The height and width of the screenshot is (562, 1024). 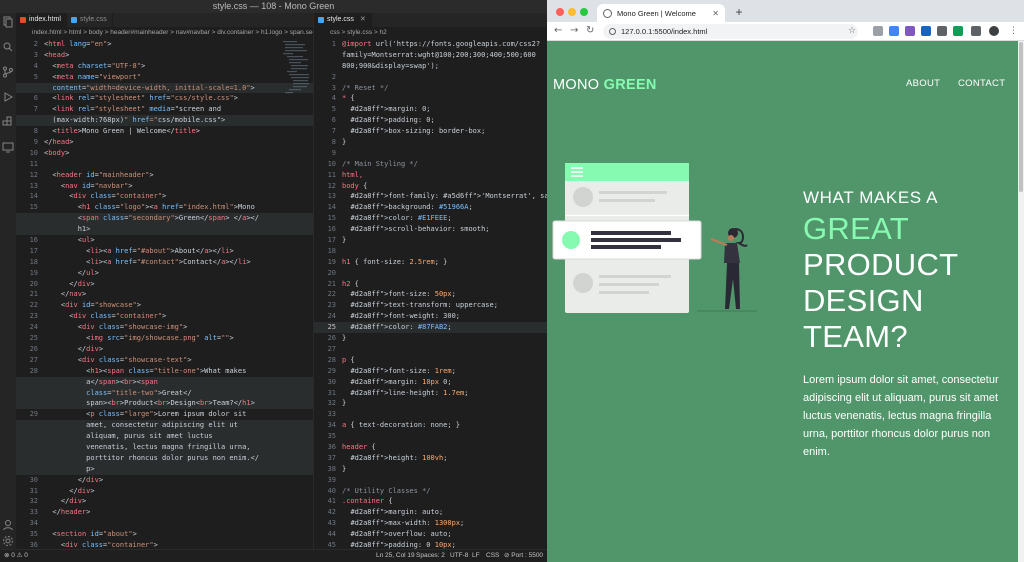 What do you see at coordinates (430, 501) in the screenshot?
I see `code-line: 41 .container {` at bounding box center [430, 501].